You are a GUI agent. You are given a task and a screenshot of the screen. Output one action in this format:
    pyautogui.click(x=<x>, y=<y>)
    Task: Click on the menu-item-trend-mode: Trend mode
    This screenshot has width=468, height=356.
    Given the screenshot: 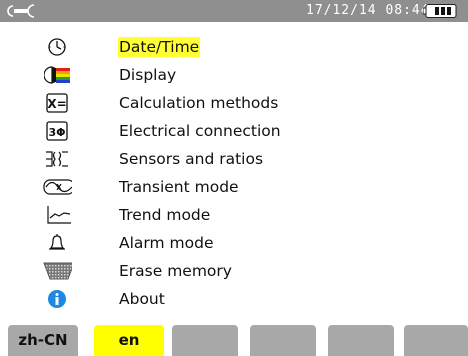 What is the action you would take?
    pyautogui.click(x=234, y=216)
    